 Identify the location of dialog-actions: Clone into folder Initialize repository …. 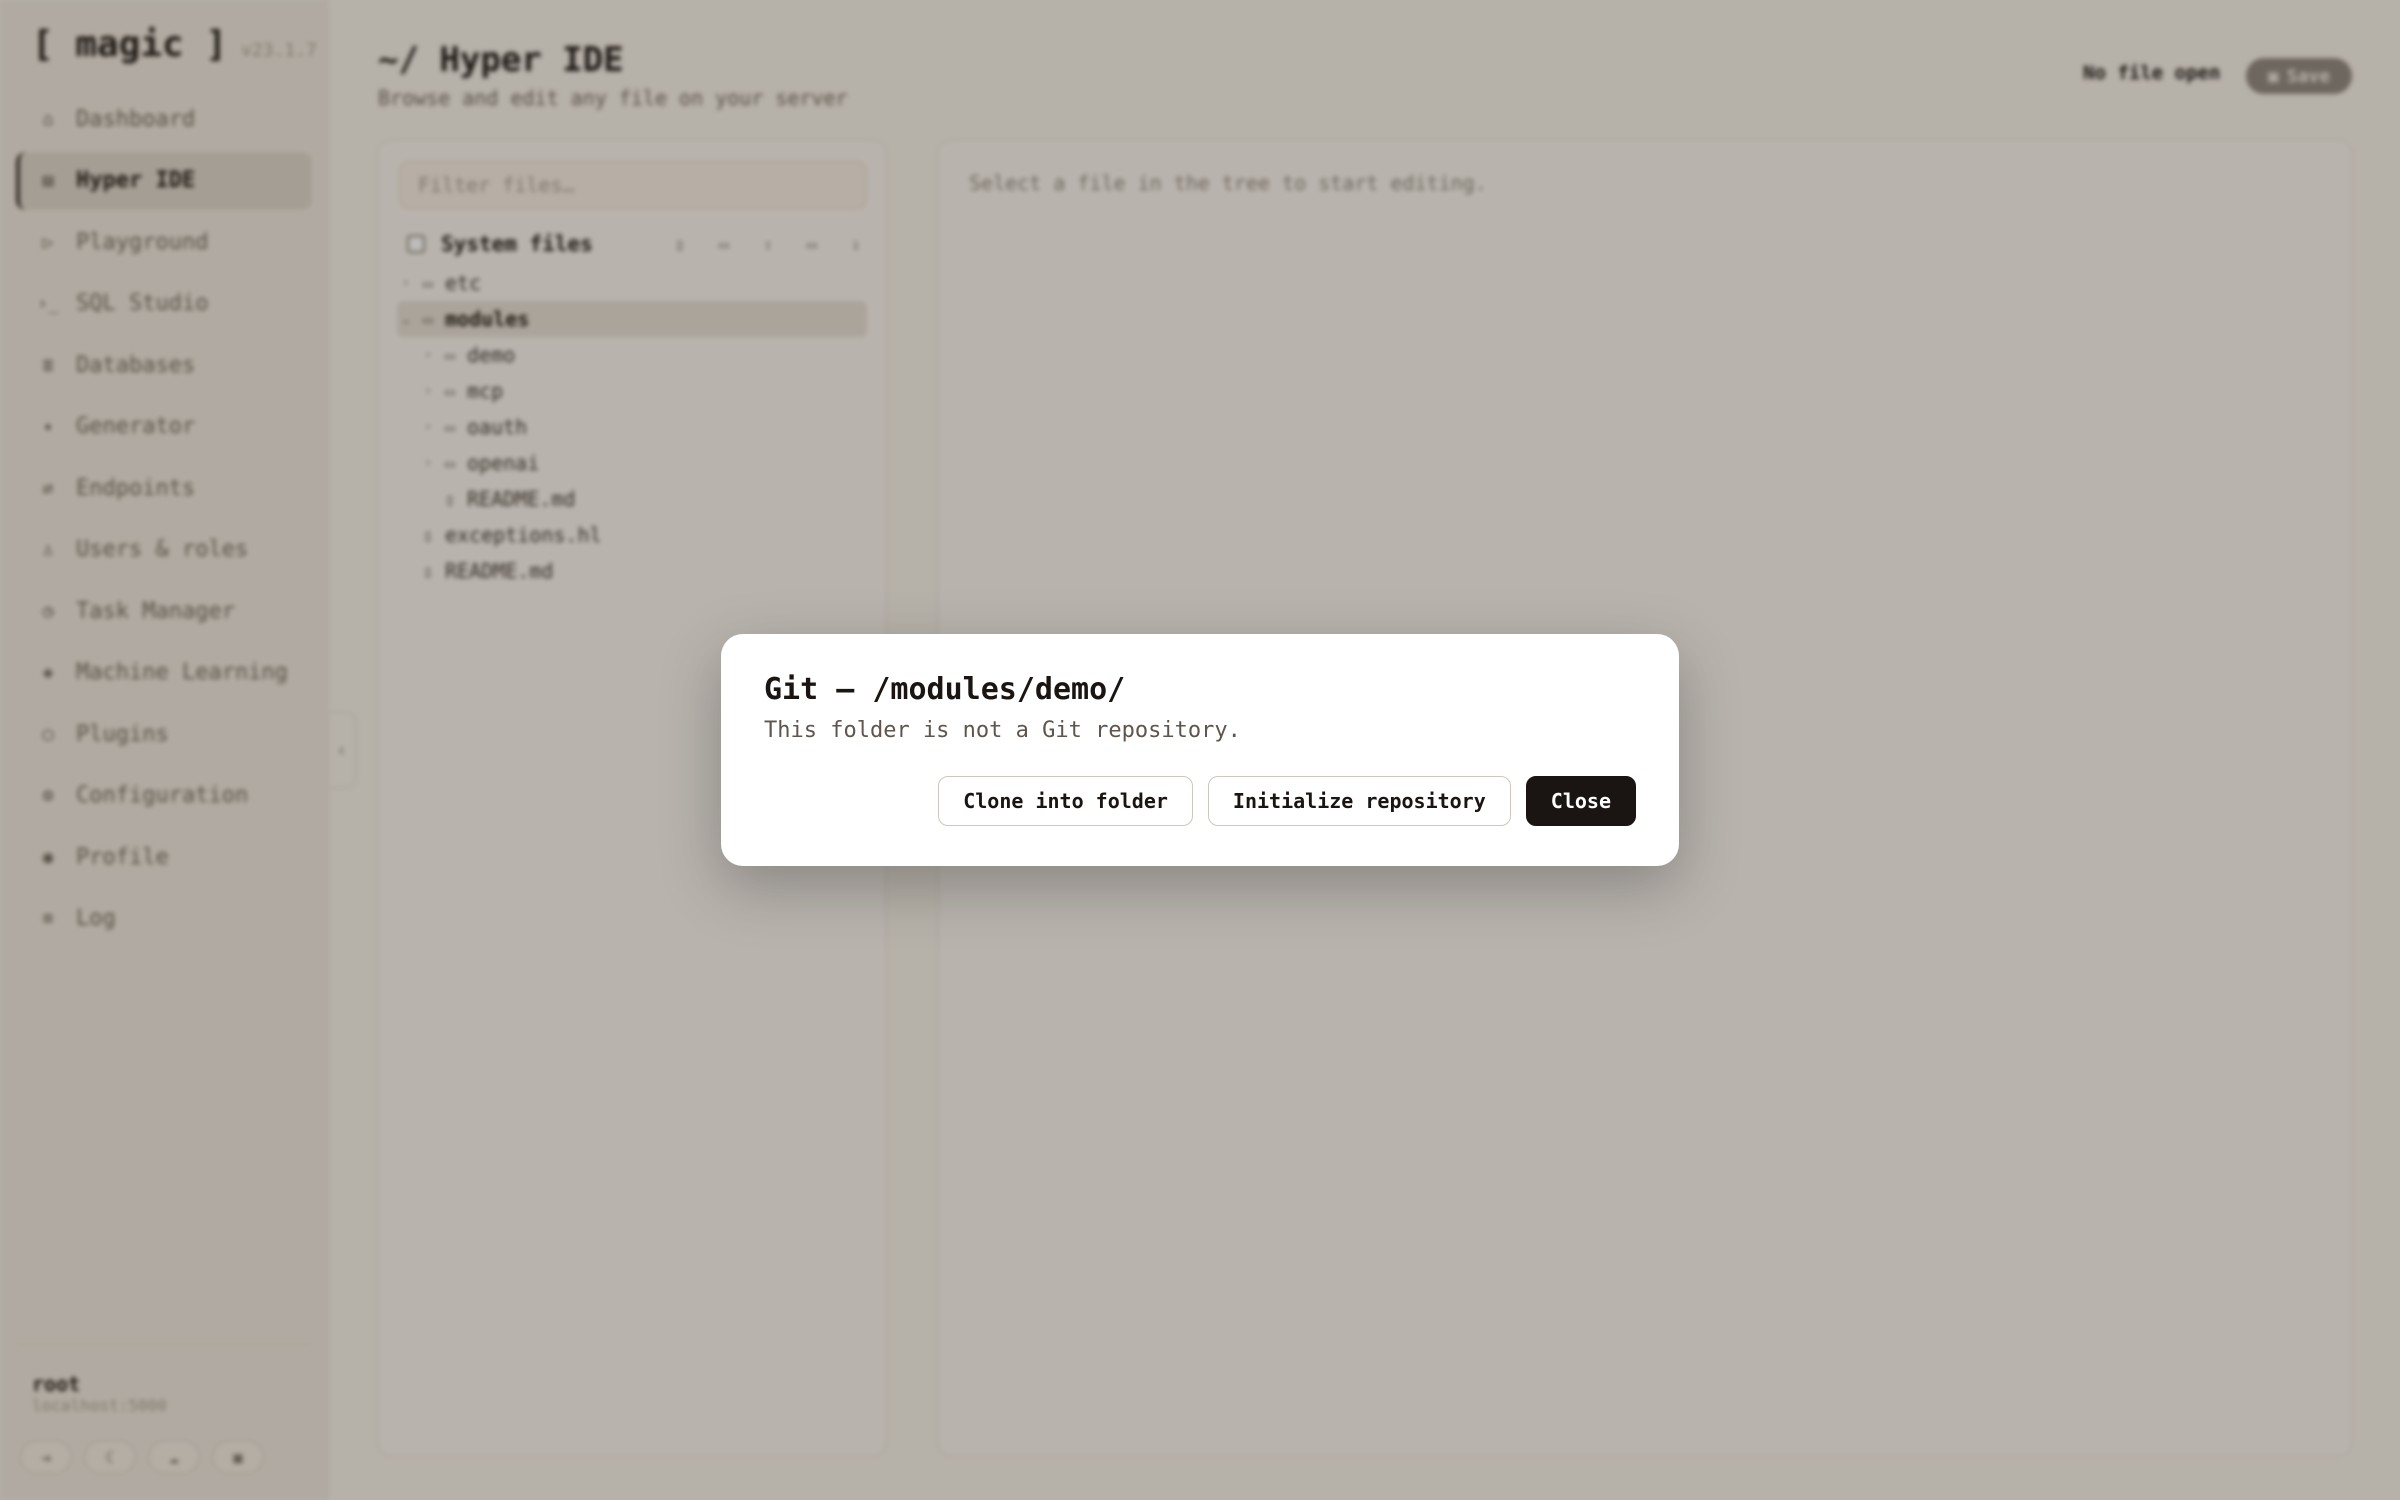
(1287, 801).